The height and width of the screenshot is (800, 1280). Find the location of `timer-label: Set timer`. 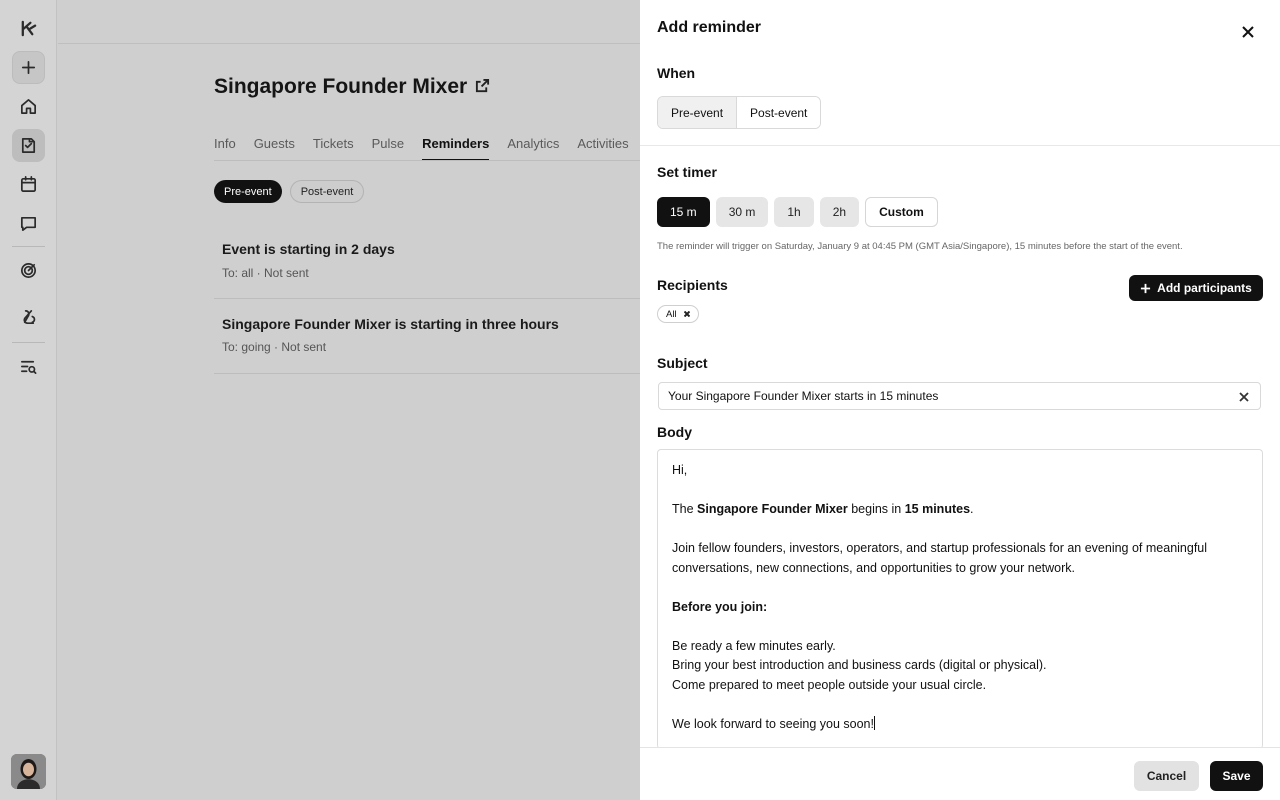

timer-label: Set timer is located at coordinates (687, 172).